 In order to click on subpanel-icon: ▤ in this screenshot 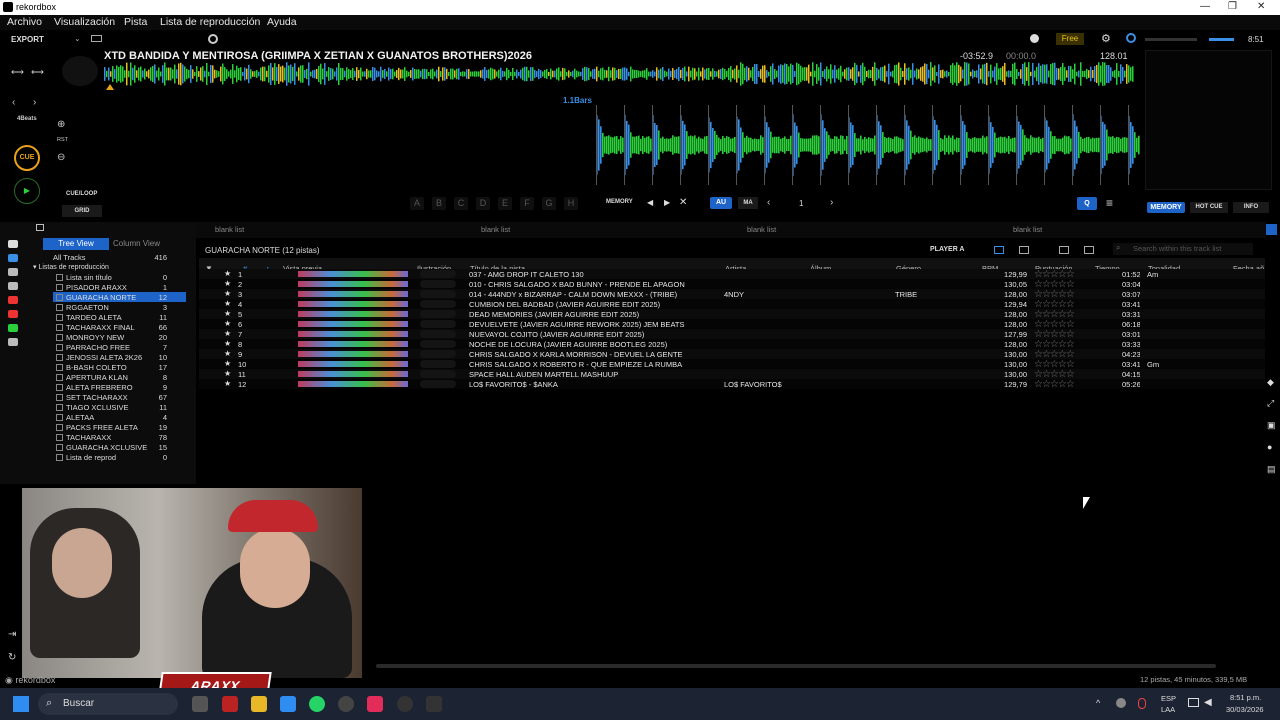, I will do `click(1271, 469)`.